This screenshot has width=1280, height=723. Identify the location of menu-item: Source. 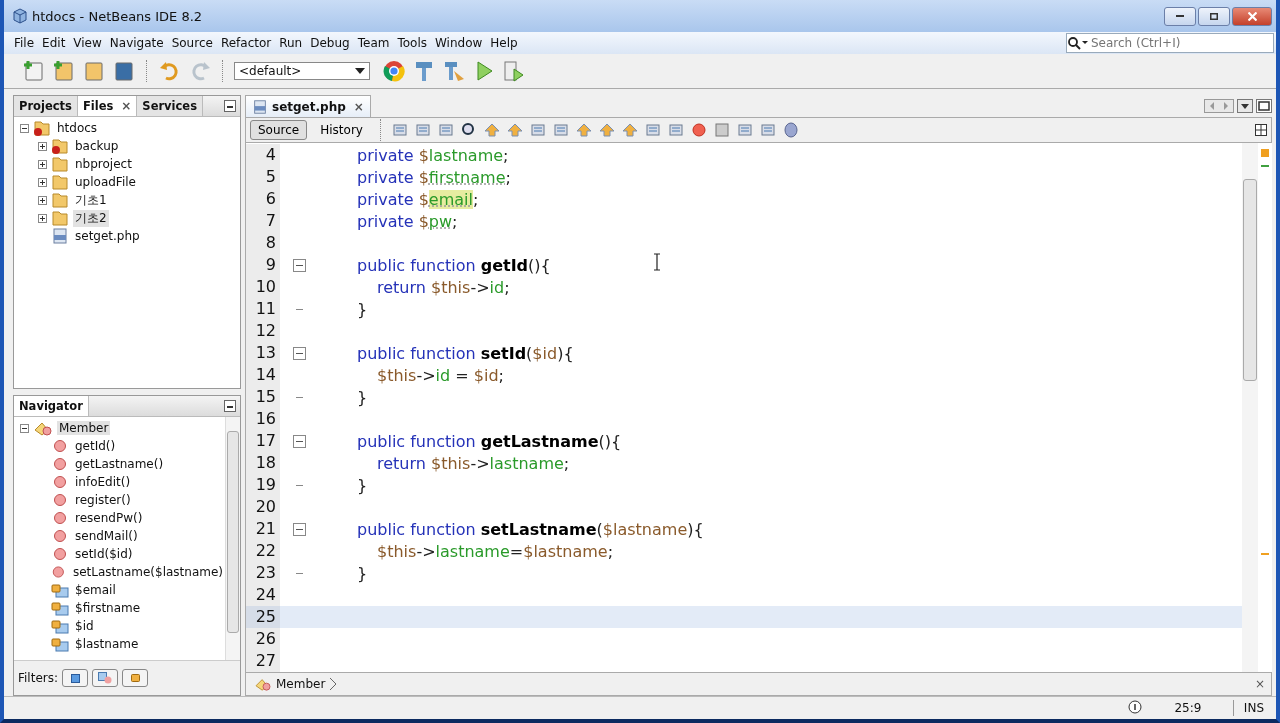
(192, 43).